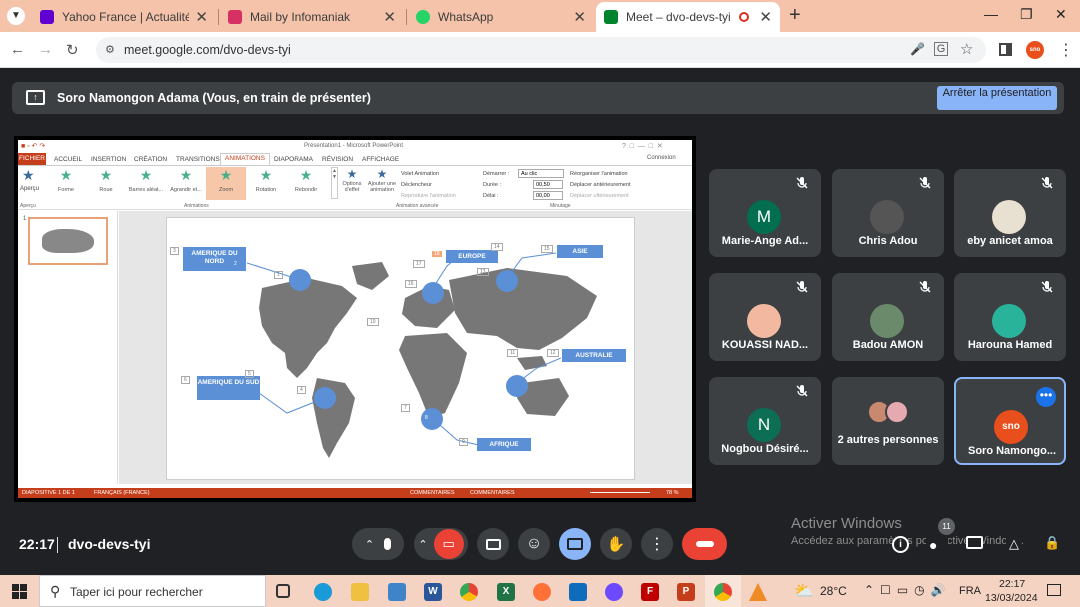 Image resolution: width=1080 pixels, height=607 pixels. What do you see at coordinates (72, 50) in the screenshot?
I see `reload-icon: ↻` at bounding box center [72, 50].